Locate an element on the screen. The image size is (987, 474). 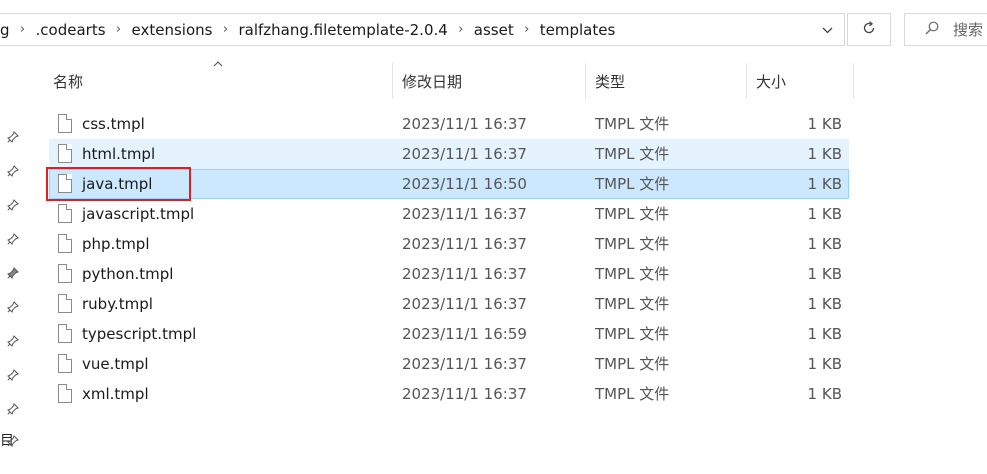
file-row: php.tmpl 2023/11/1 16:37 TMPL 文件 1 KB is located at coordinates (449, 244).